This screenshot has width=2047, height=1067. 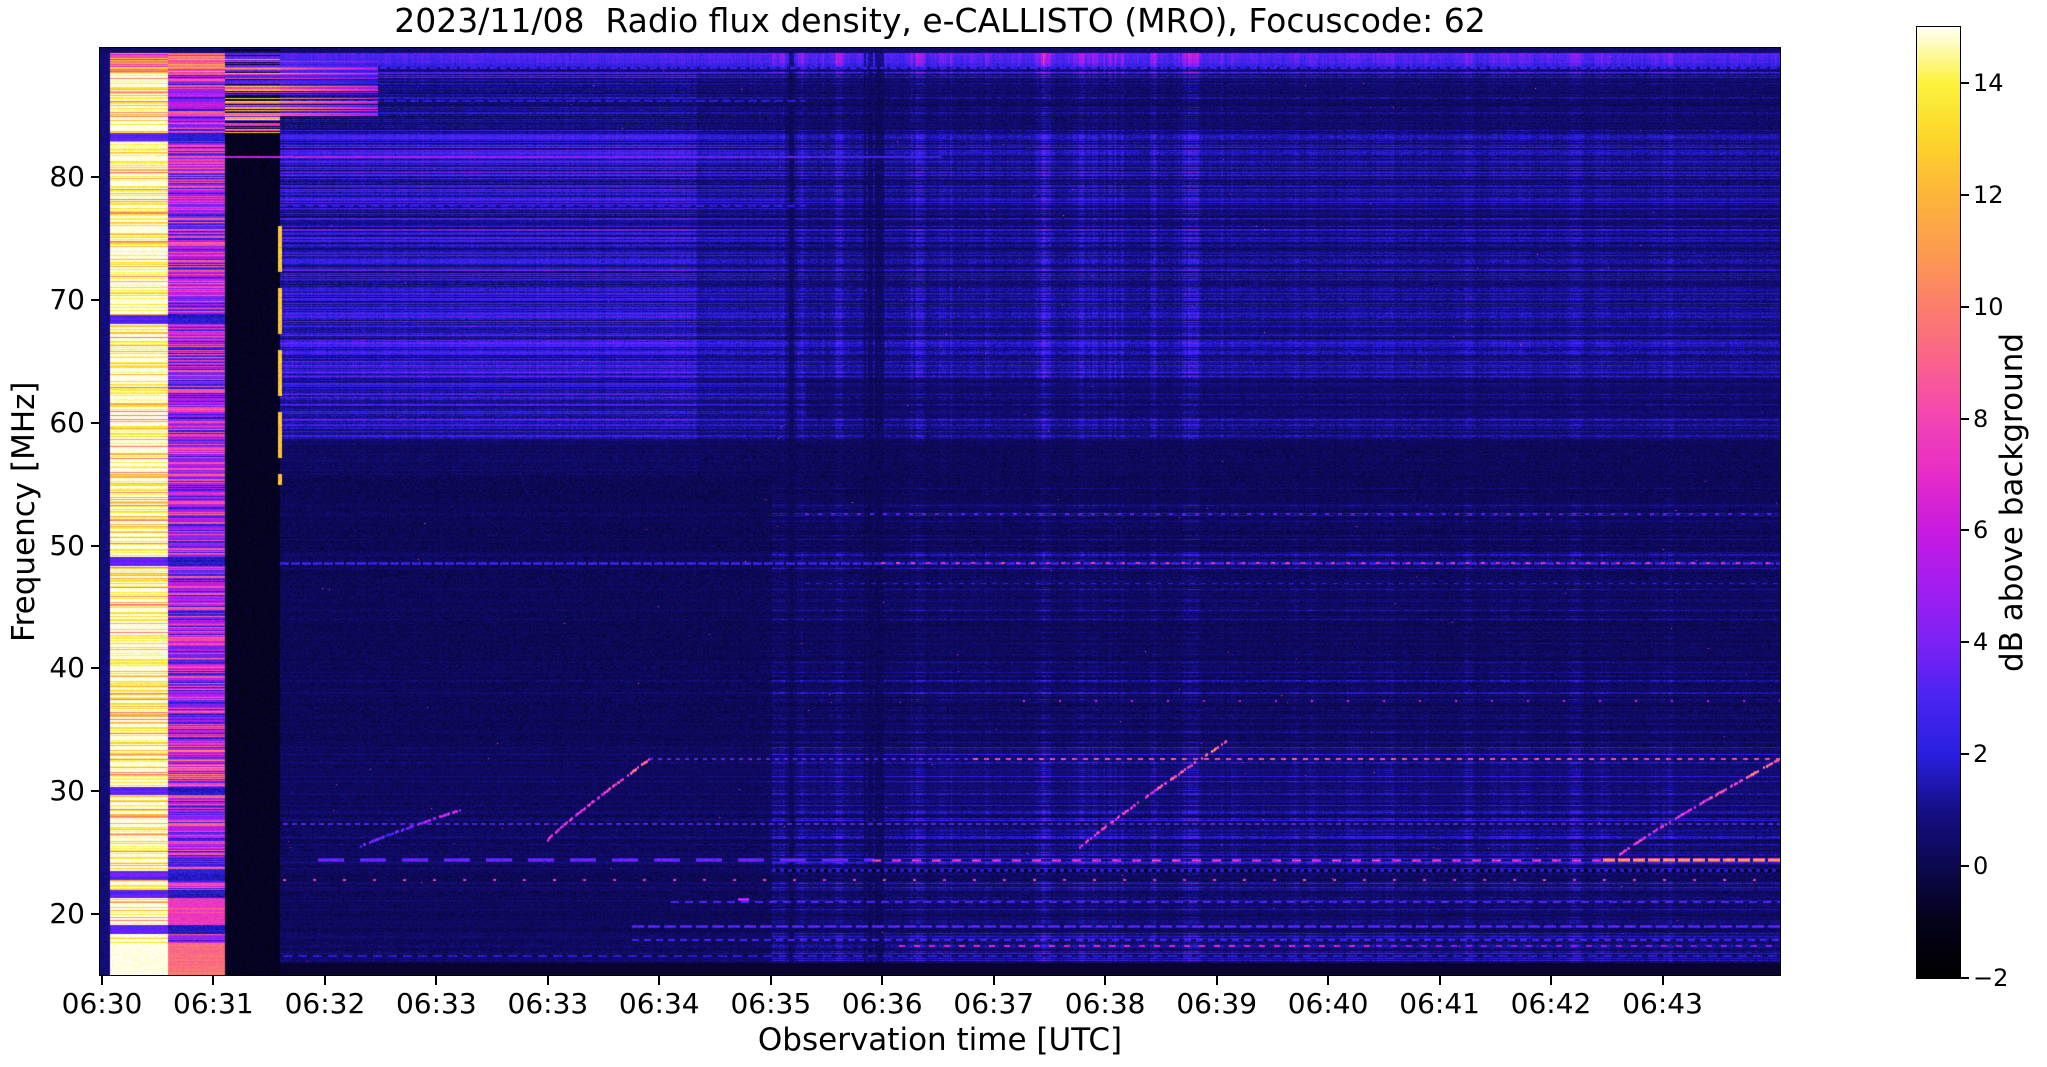 What do you see at coordinates (67, 668) in the screenshot?
I see `y-tick-label: 40` at bounding box center [67, 668].